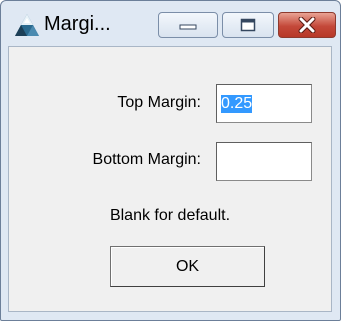 The height and width of the screenshot is (330, 351). I want to click on bottom-margin-label: Bottom Margin:, so click(146, 159).